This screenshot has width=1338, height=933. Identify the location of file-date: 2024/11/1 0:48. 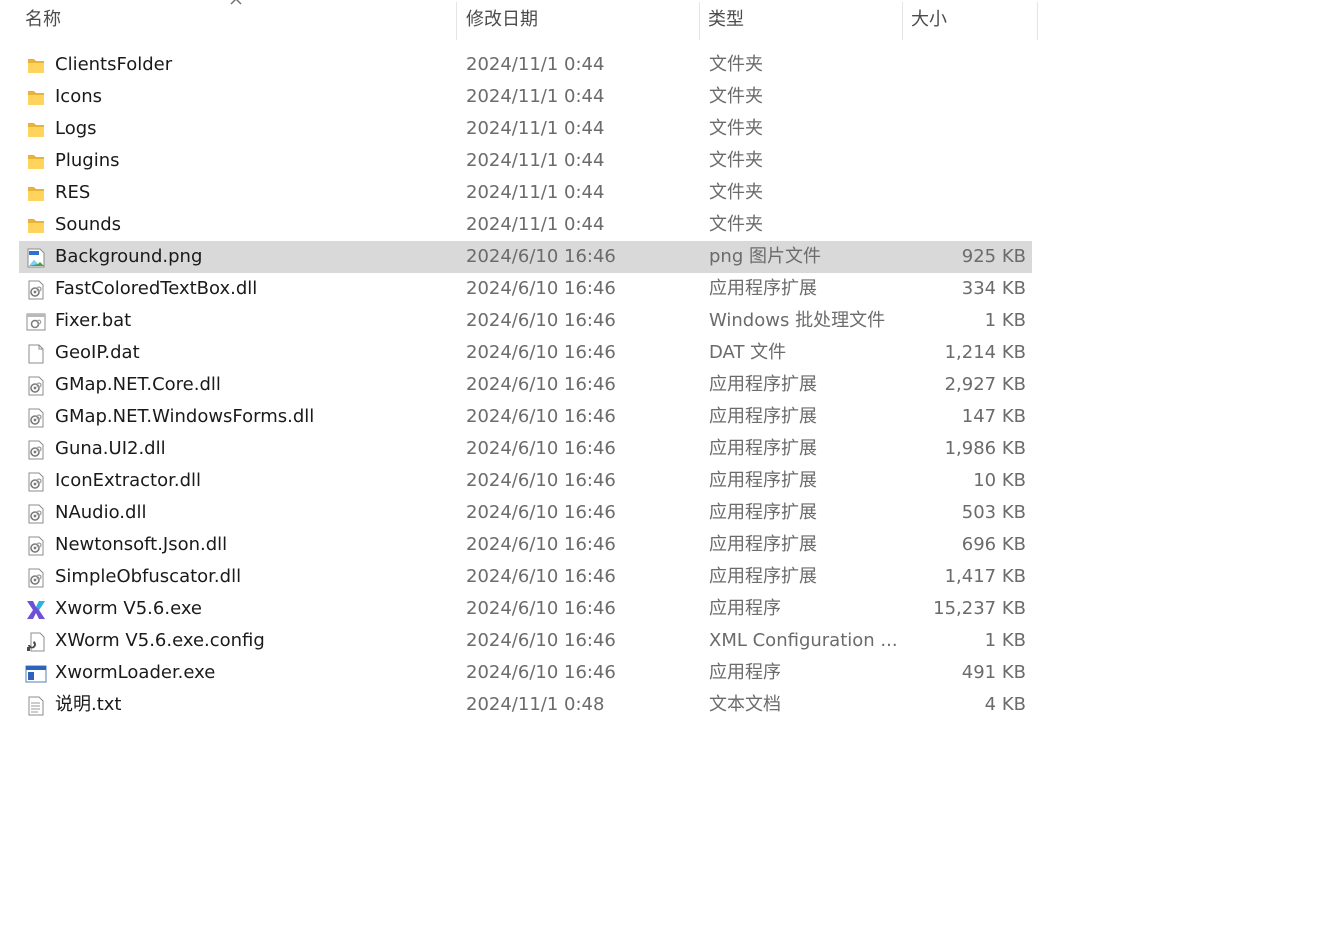
(535, 704).